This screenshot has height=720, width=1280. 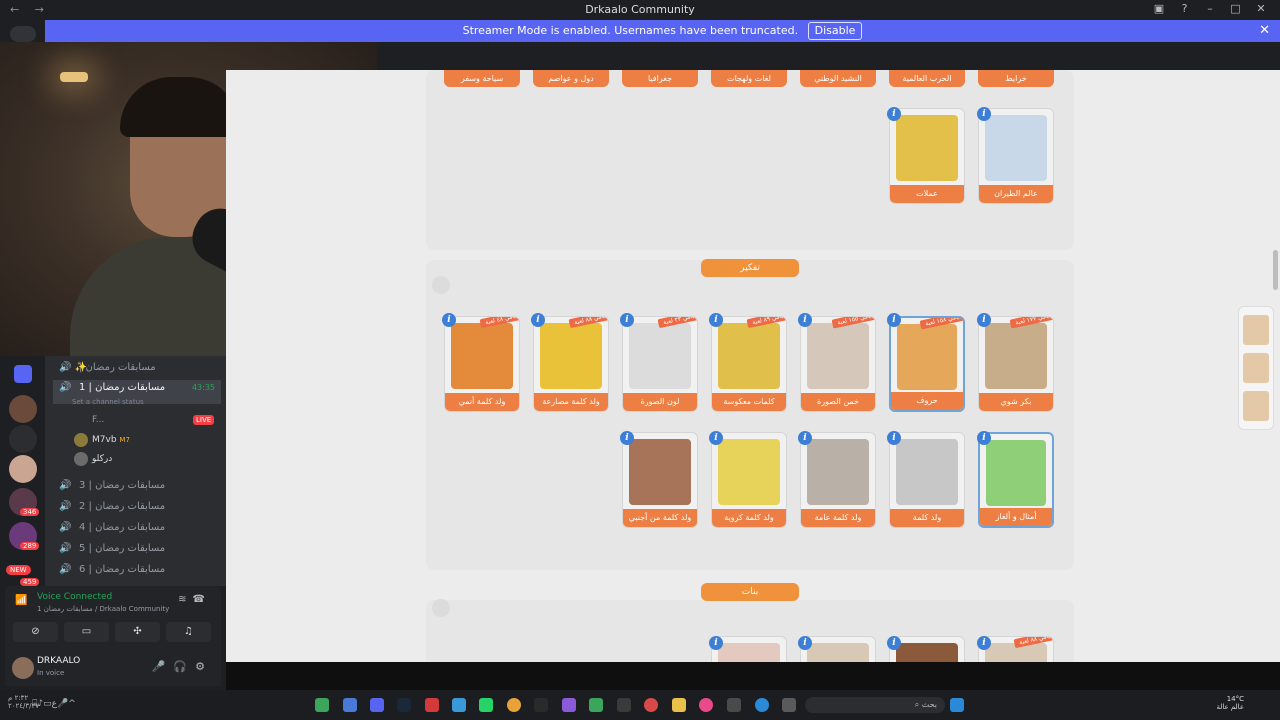 I want to click on close-window-icon: ✕, so click(x=1261, y=8).